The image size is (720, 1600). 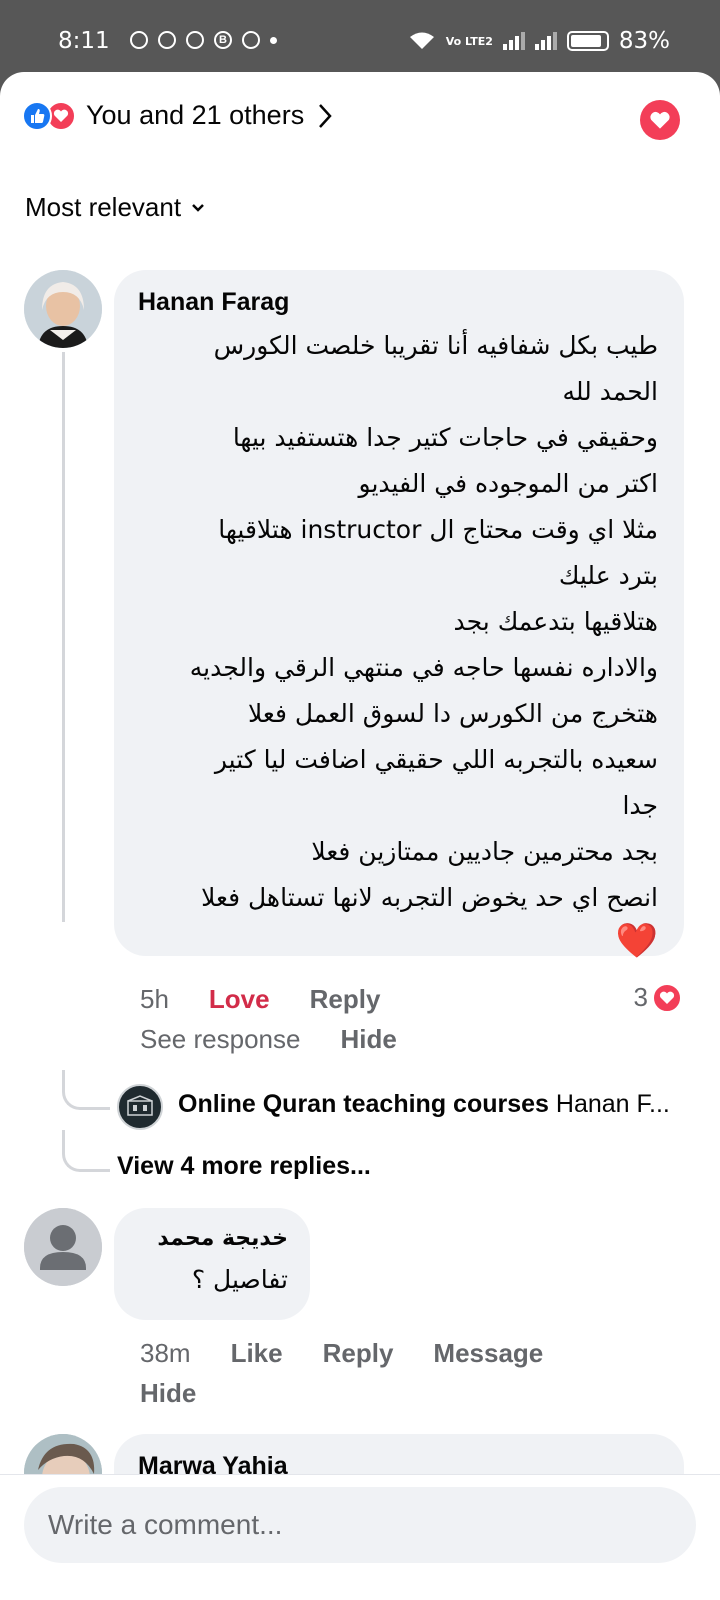 What do you see at coordinates (84, 41) in the screenshot?
I see `status-time: 8:11` at bounding box center [84, 41].